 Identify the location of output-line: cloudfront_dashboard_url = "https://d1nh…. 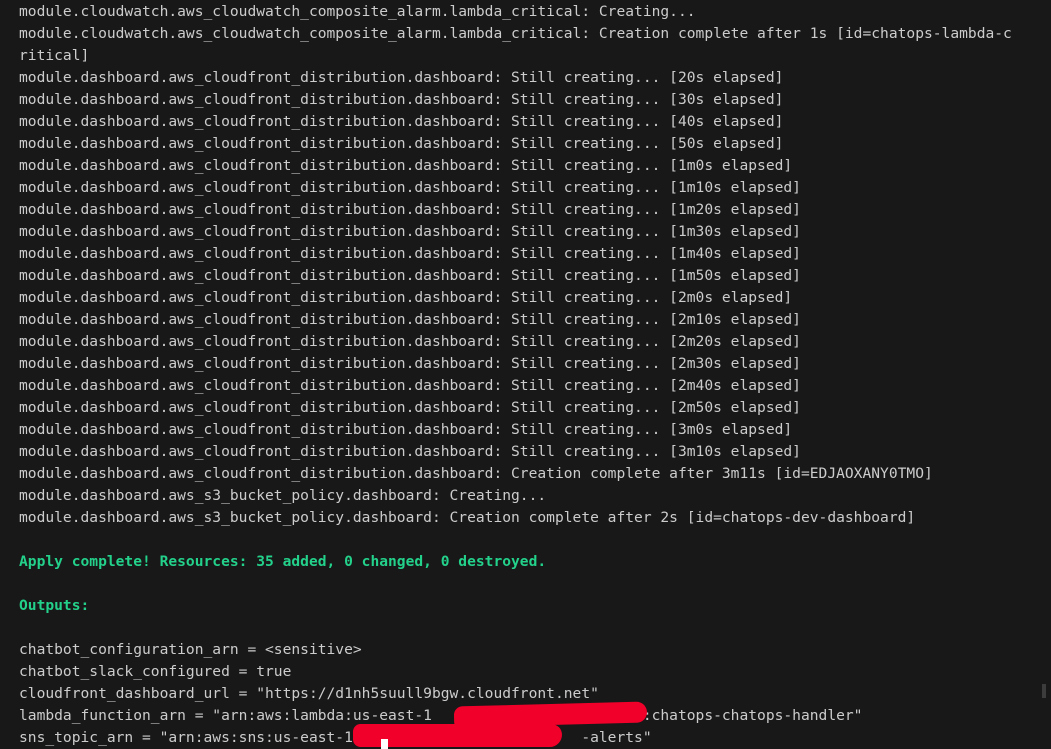
(309, 693).